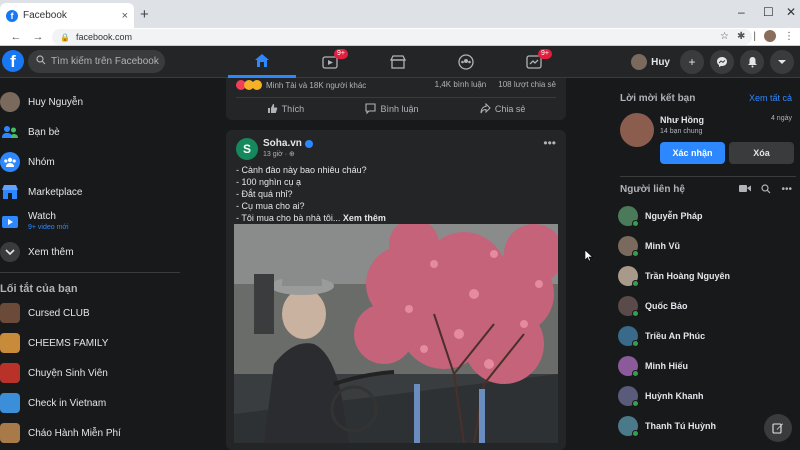 The image size is (800, 450). What do you see at coordinates (722, 62) in the screenshot?
I see `messenger-button` at bounding box center [722, 62].